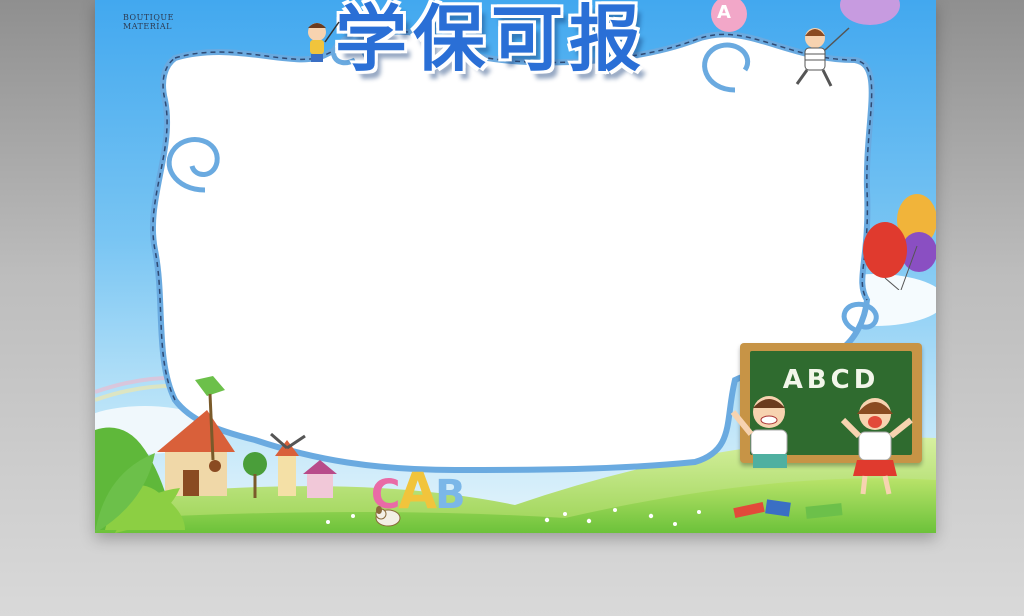 The image size is (1024, 616). I want to click on puppy, so click(388, 516).